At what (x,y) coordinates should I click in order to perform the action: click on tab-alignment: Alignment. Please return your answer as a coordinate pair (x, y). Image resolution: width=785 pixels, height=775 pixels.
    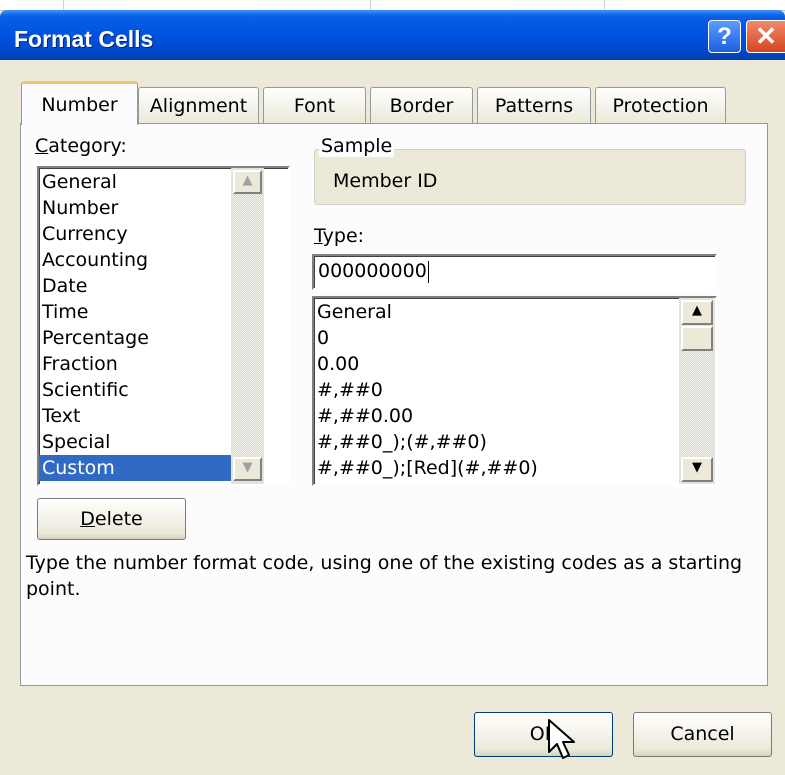
    Looking at the image, I should click on (198, 105).